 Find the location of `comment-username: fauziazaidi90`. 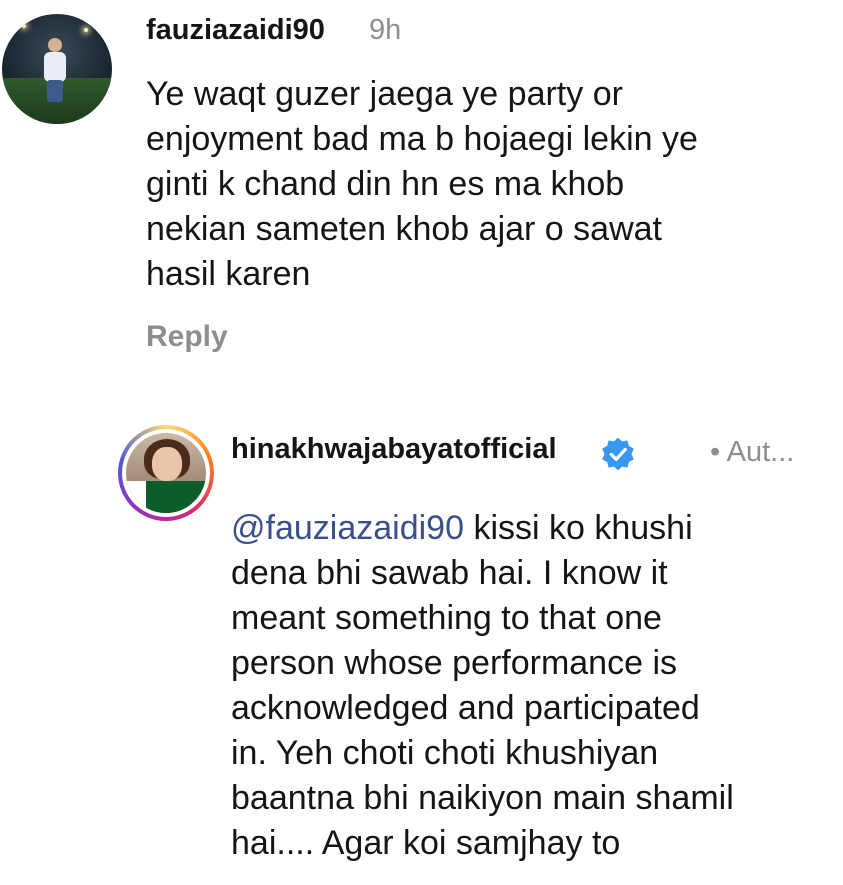

comment-username: fauziazaidi90 is located at coordinates (235, 30).